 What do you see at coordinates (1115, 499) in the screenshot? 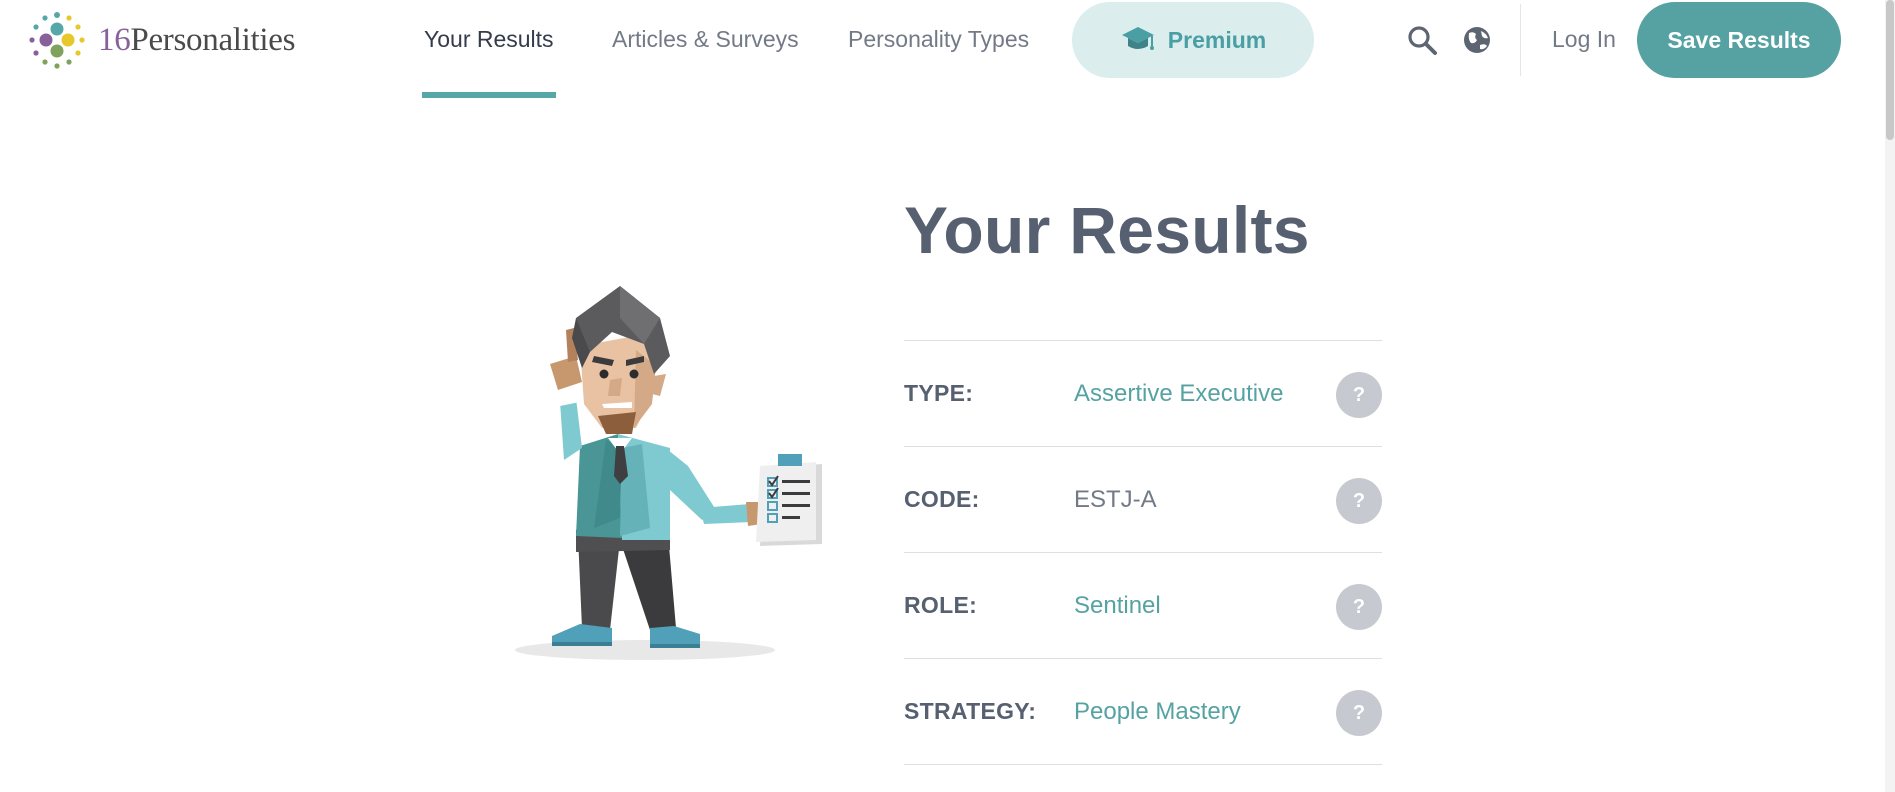
I see `code-value: ESTJ-A` at bounding box center [1115, 499].